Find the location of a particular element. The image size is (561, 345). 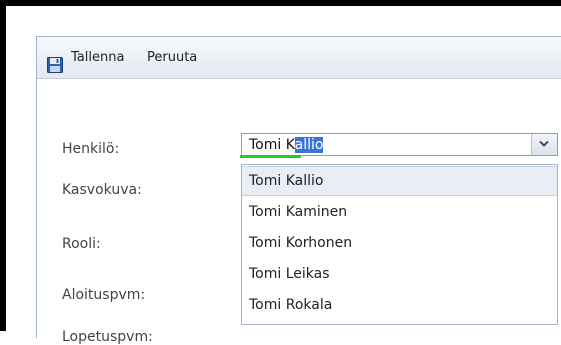

autocomplete-selection: allio is located at coordinates (309, 145).